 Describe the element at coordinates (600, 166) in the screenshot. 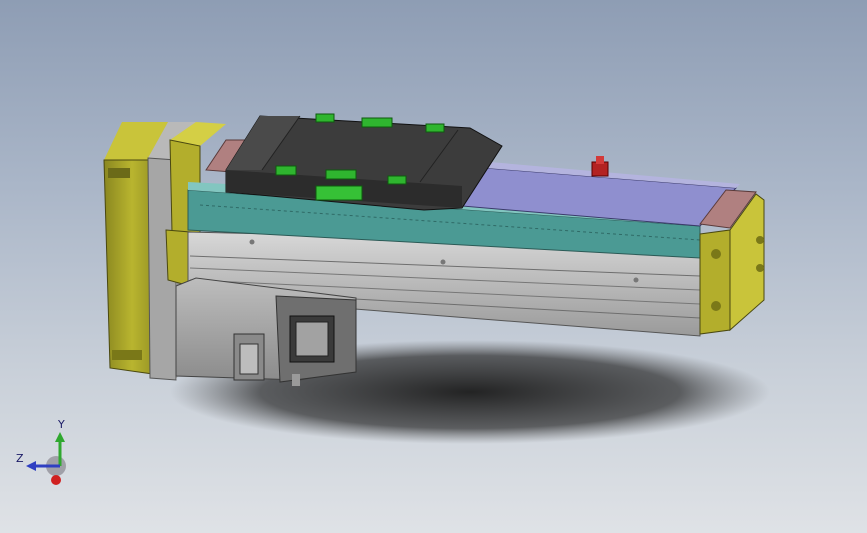

I see `limit-switch` at that location.